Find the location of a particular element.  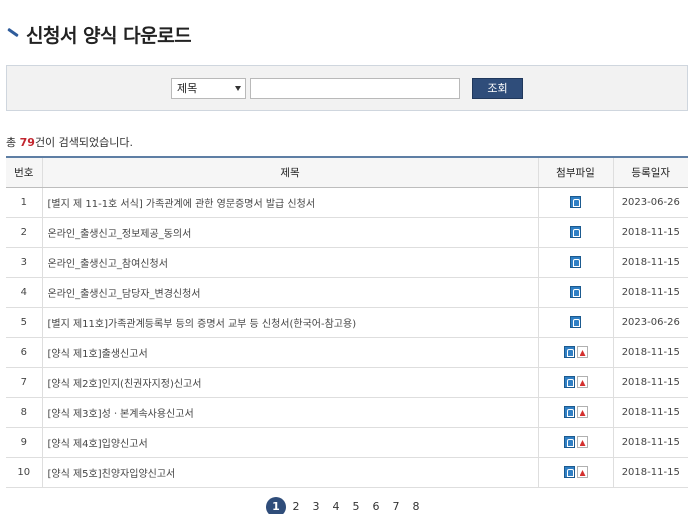

page-link: 1 is located at coordinates (276, 505).